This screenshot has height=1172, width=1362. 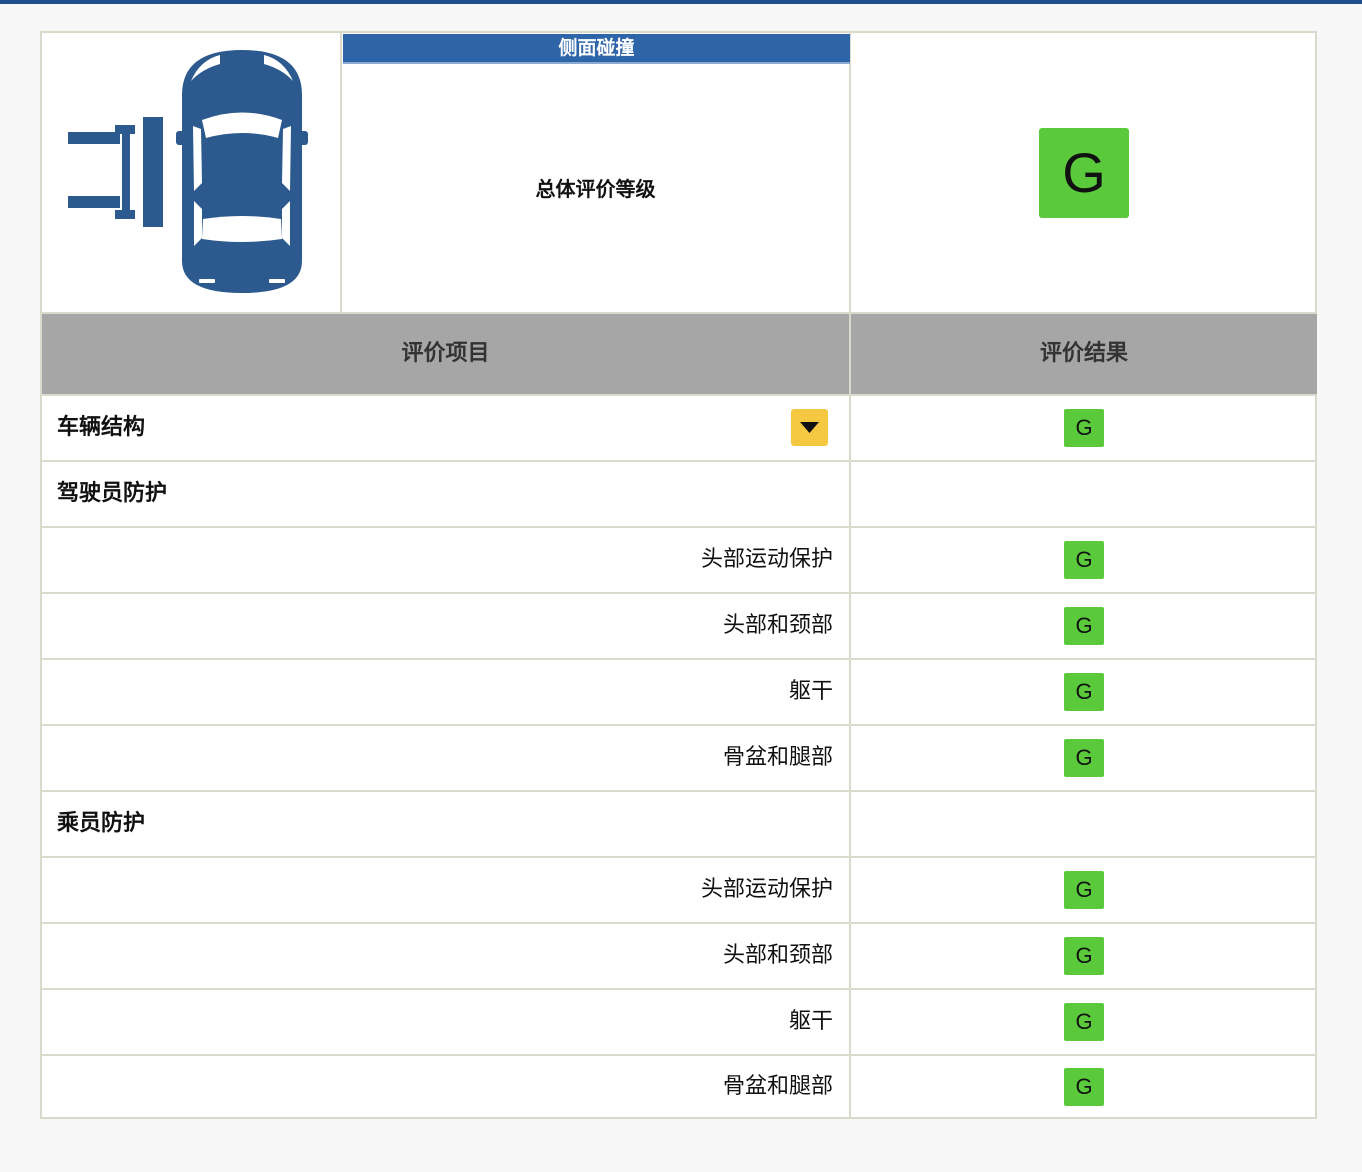 What do you see at coordinates (1084, 173) in the screenshot?
I see `overall-rating-badge: G` at bounding box center [1084, 173].